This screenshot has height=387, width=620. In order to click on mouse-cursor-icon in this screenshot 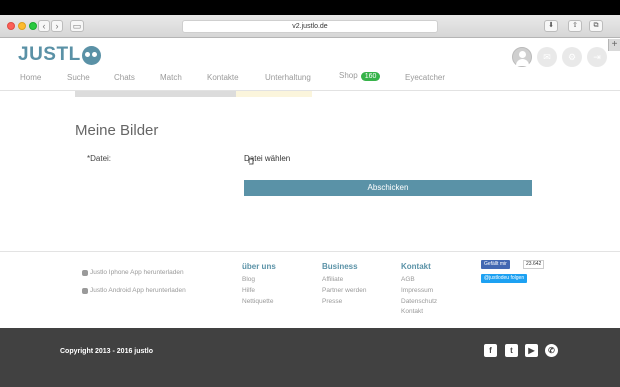, I will do `click(251, 161)`.